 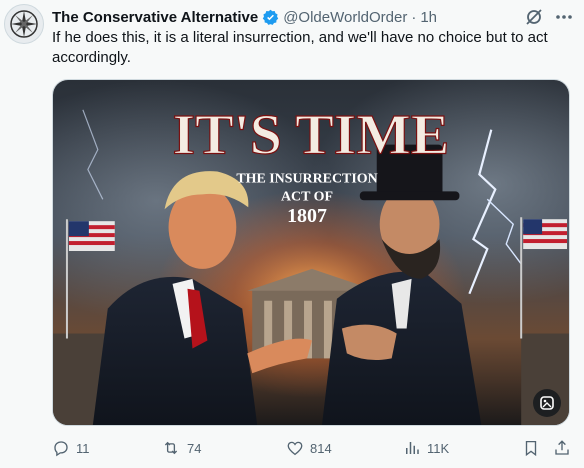 What do you see at coordinates (171, 448) in the screenshot?
I see `repost-icon` at bounding box center [171, 448].